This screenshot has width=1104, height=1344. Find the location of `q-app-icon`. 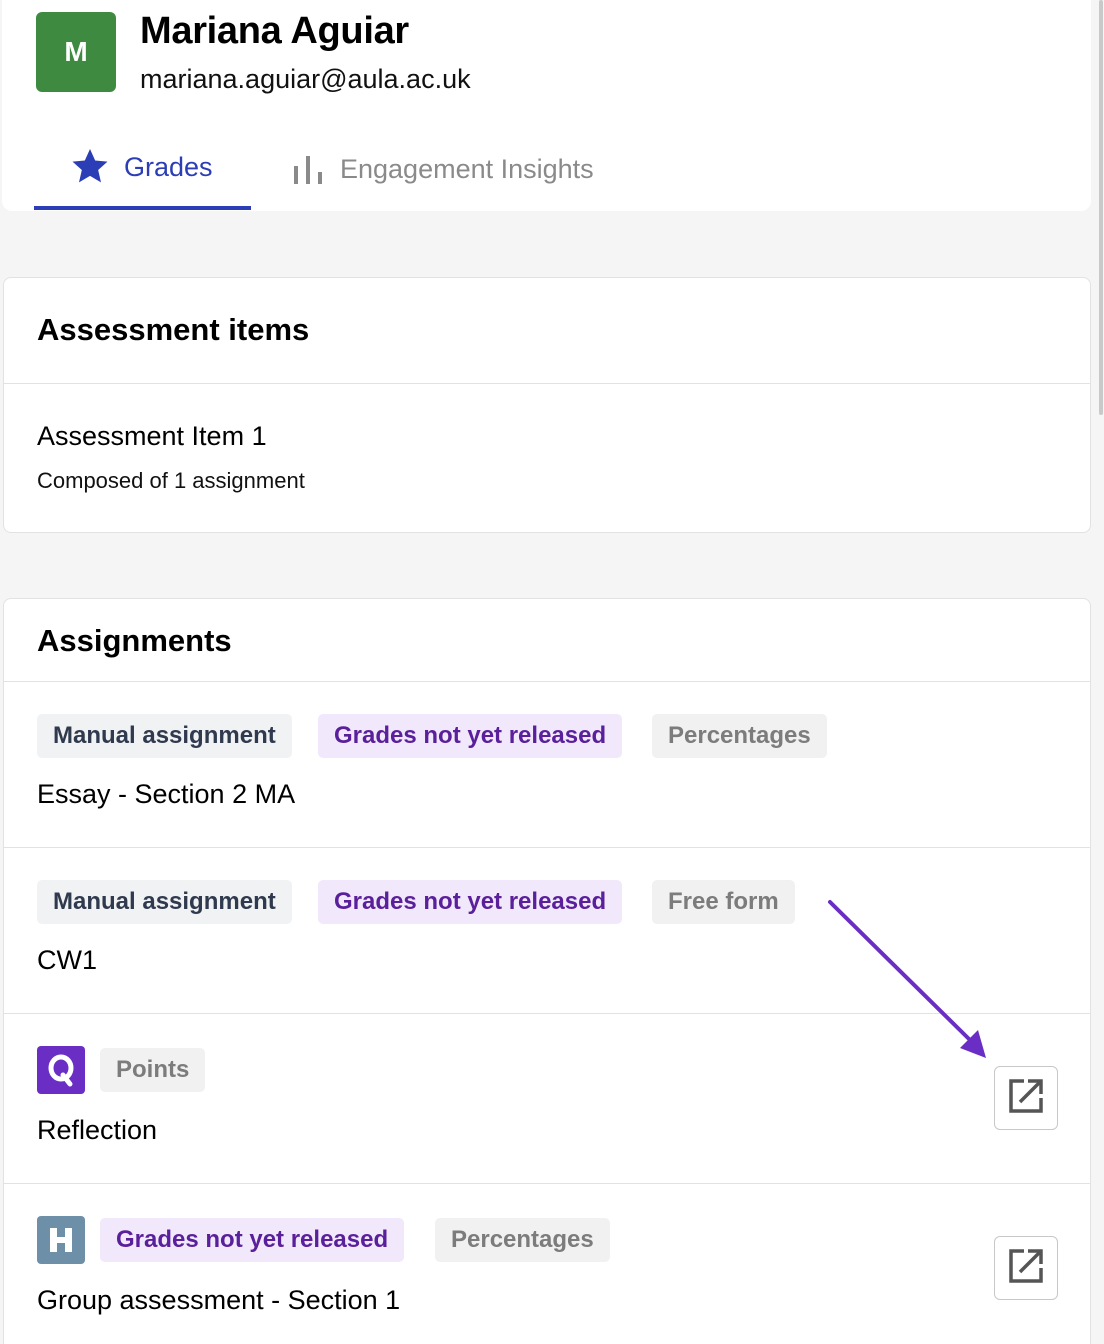

q-app-icon is located at coordinates (61, 1070).